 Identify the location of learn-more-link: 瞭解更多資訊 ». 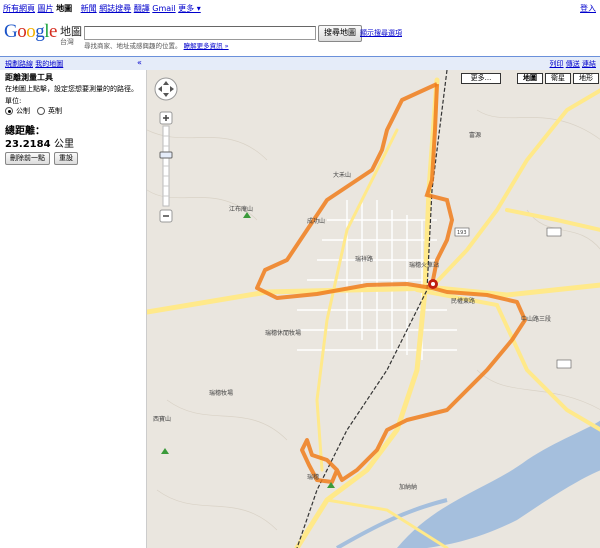
(206, 46).